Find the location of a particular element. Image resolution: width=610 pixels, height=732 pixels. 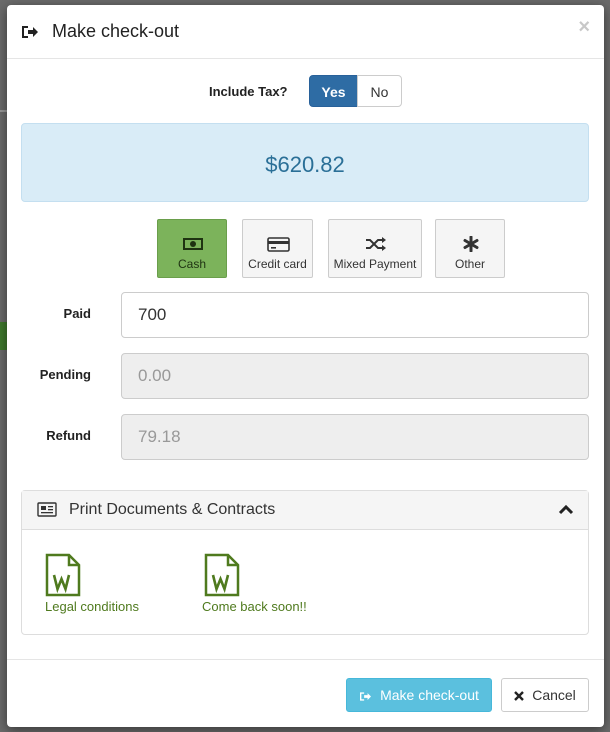

cancel-label: Cancel is located at coordinates (554, 695).